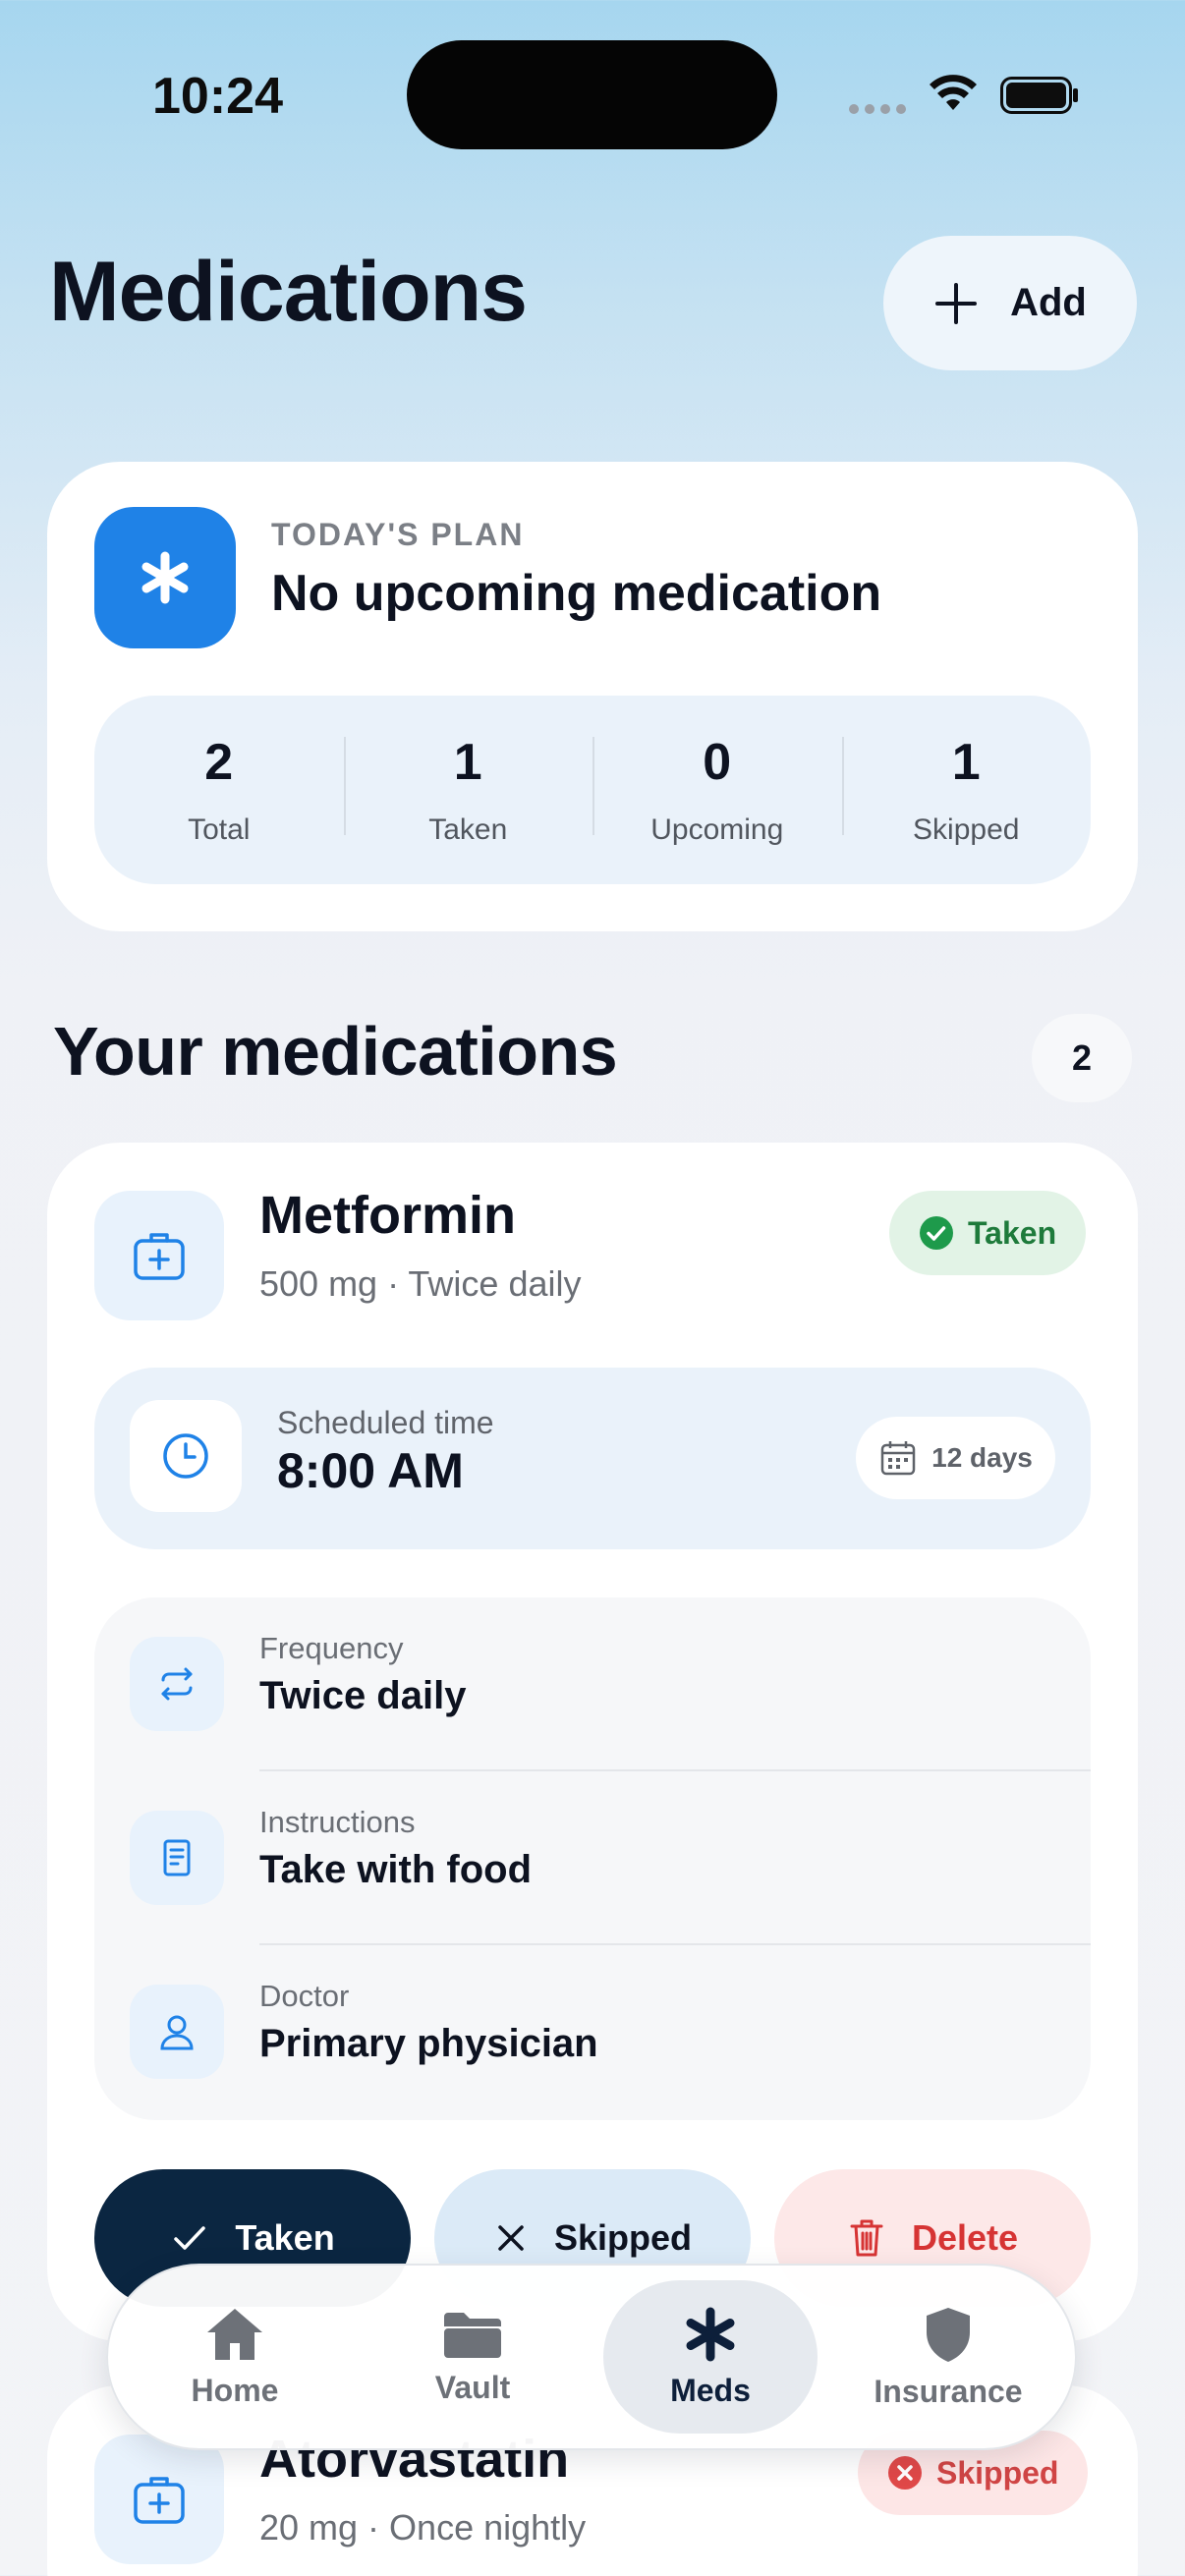 The height and width of the screenshot is (2576, 1185). What do you see at coordinates (998, 2472) in the screenshot?
I see `status-label: Skipped` at bounding box center [998, 2472].